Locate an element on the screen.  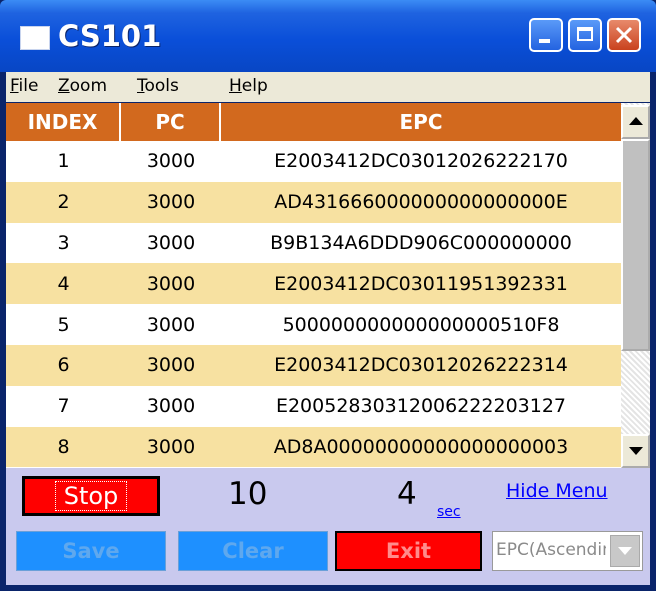
stop-button-label: Stop is located at coordinates (91, 496).